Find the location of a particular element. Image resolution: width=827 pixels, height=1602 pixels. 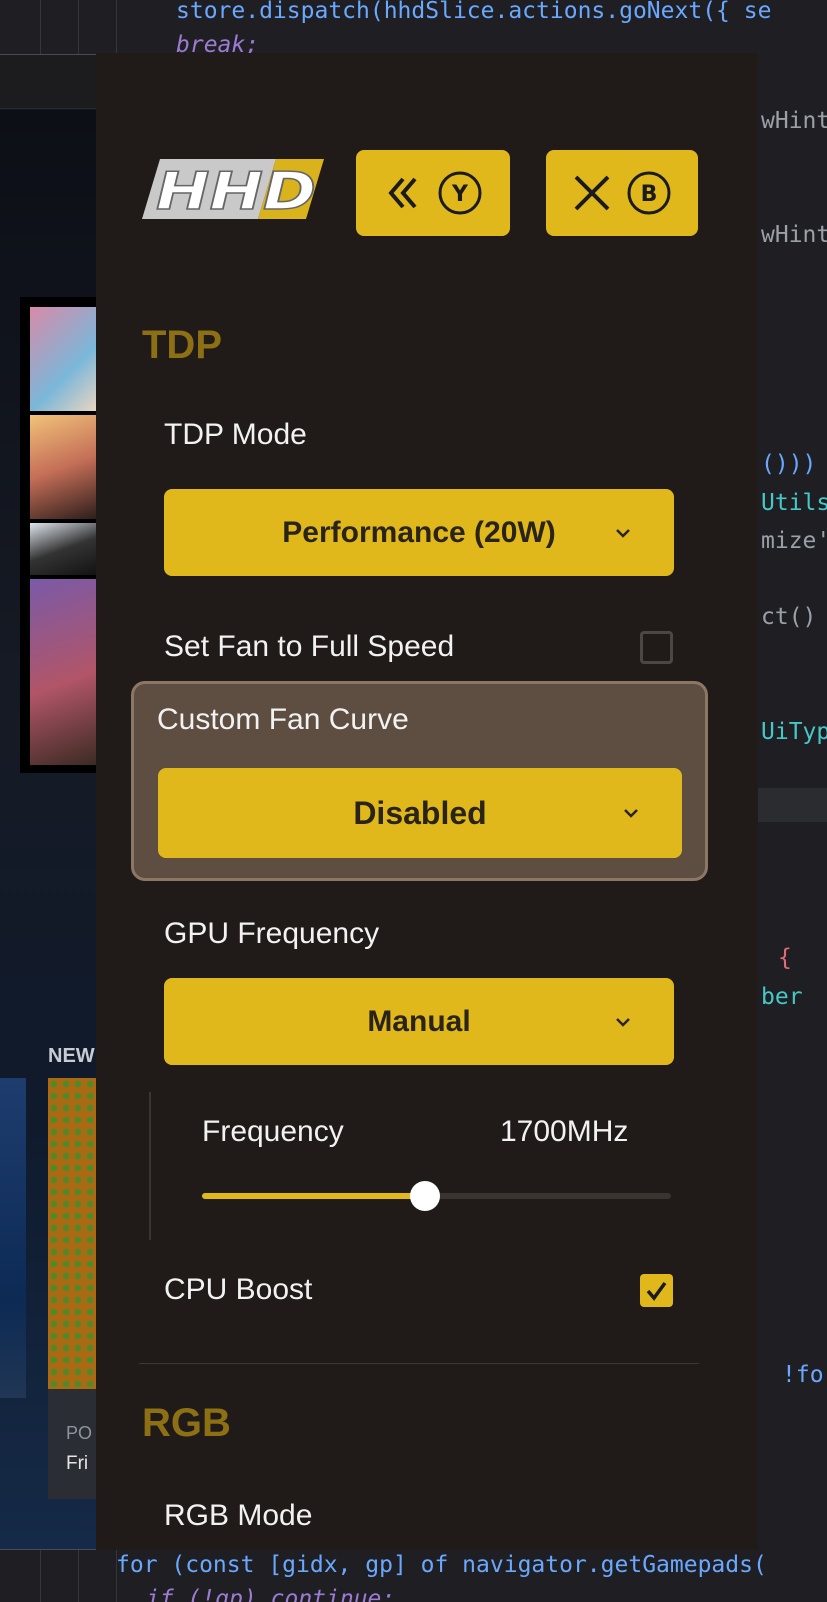

code-line: mize' is located at coordinates (794, 541).